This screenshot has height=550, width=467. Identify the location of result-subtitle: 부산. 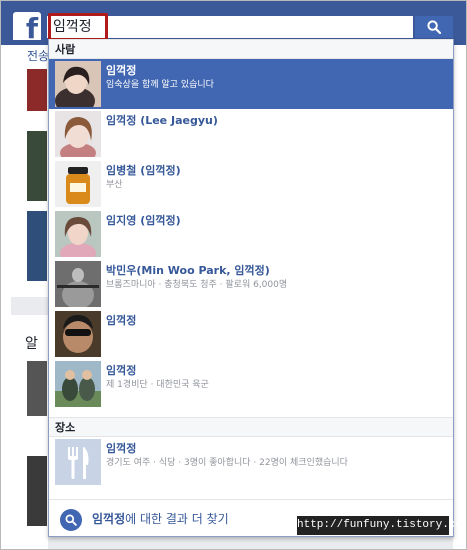
(114, 185).